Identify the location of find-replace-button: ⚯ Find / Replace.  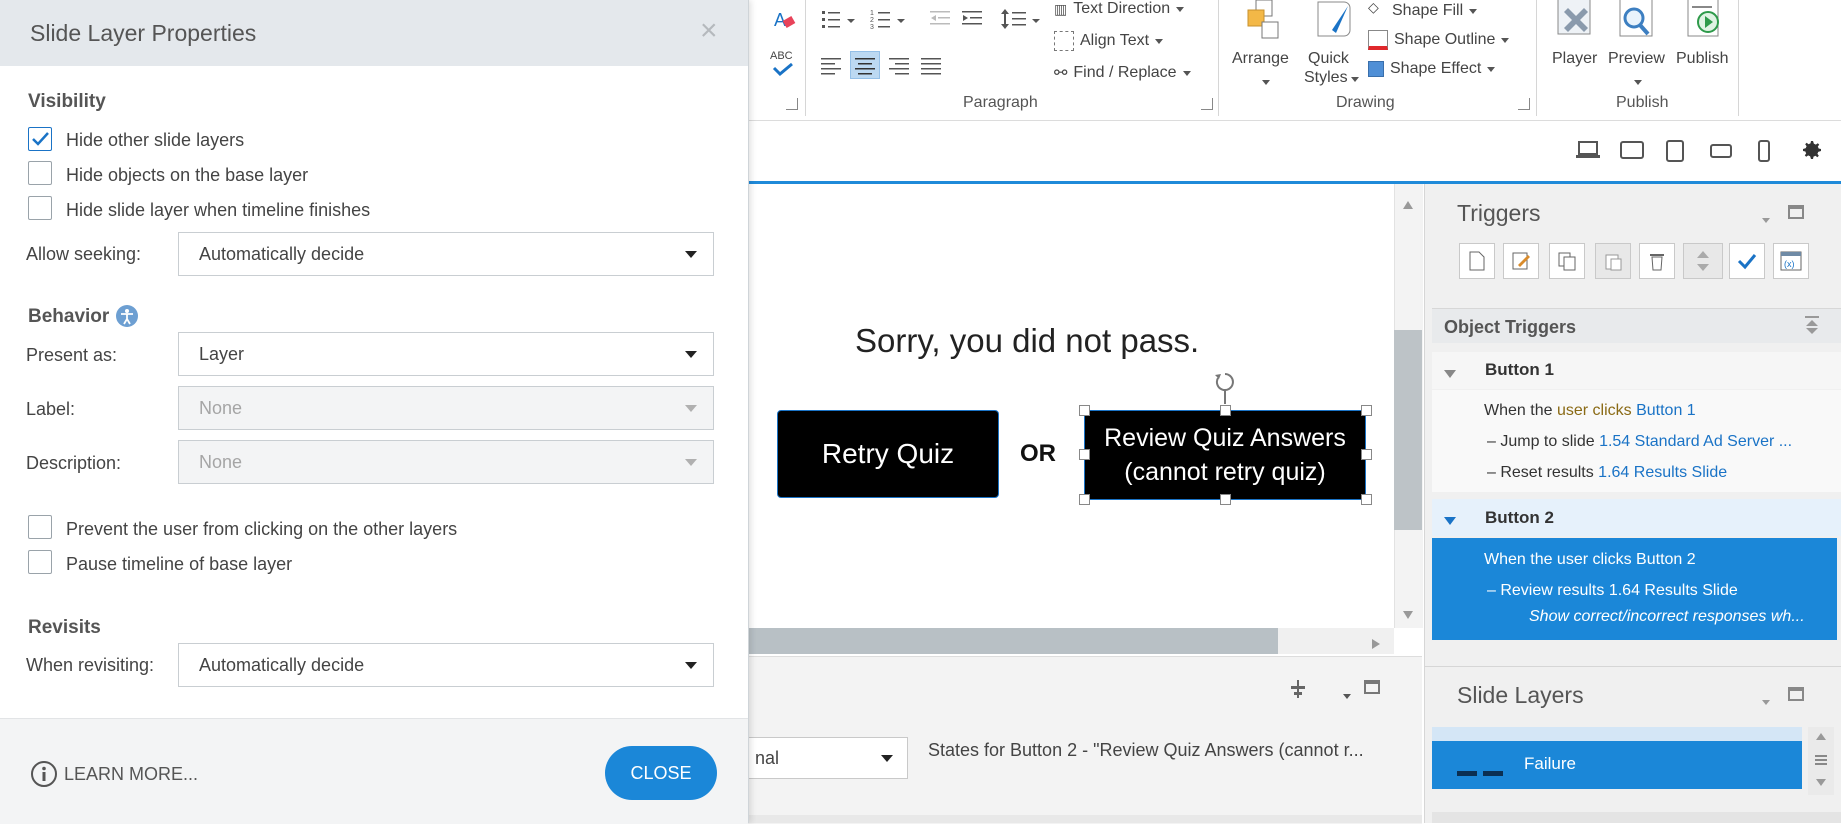
(1122, 73).